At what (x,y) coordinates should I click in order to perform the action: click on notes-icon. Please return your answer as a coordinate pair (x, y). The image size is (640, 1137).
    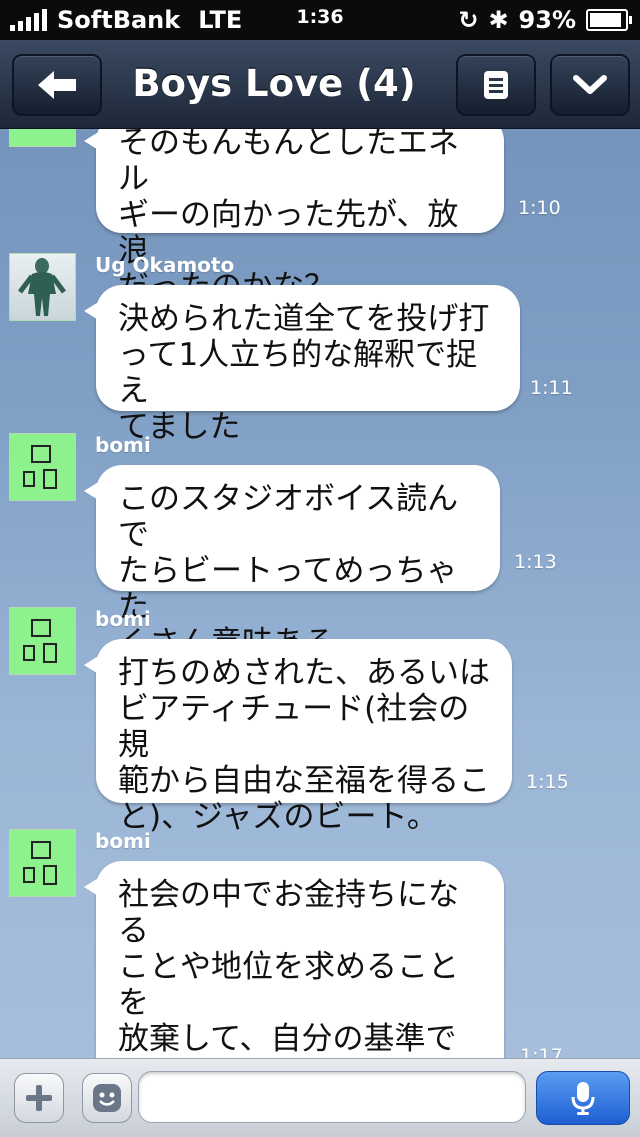
    Looking at the image, I should click on (496, 85).